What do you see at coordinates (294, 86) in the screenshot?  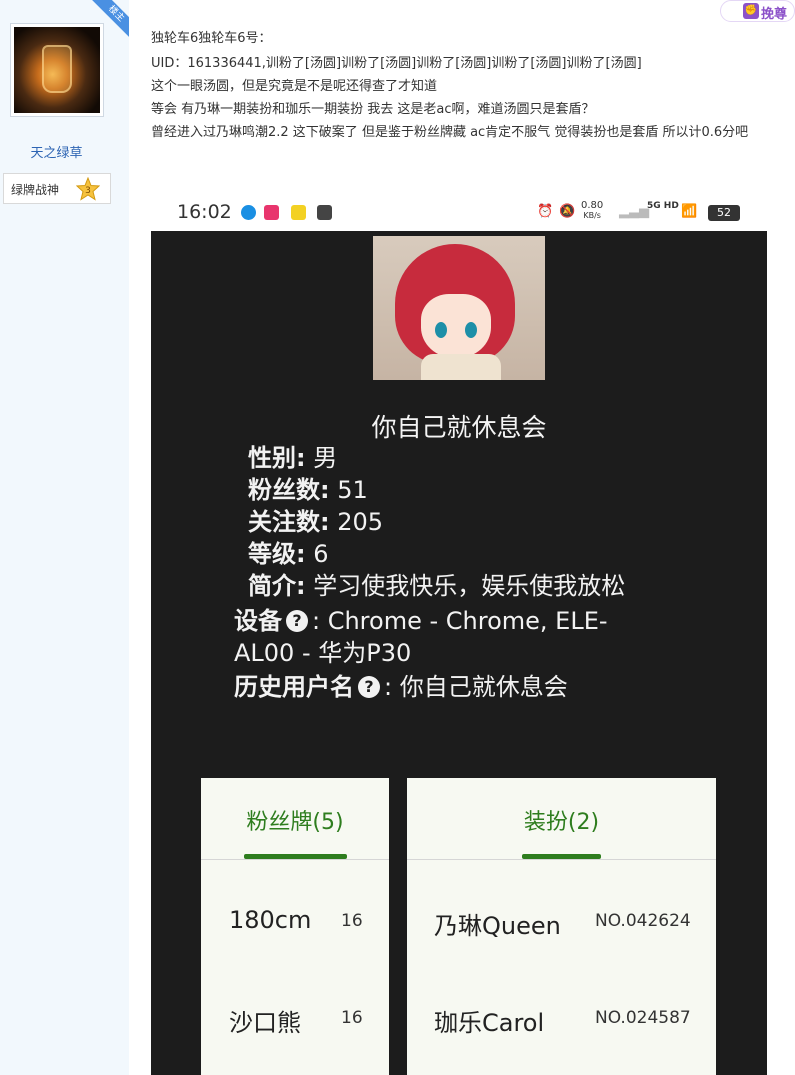 I see `post-line: 这个一眼汤圆，但是究竟是不是呢还得查了才知道` at bounding box center [294, 86].